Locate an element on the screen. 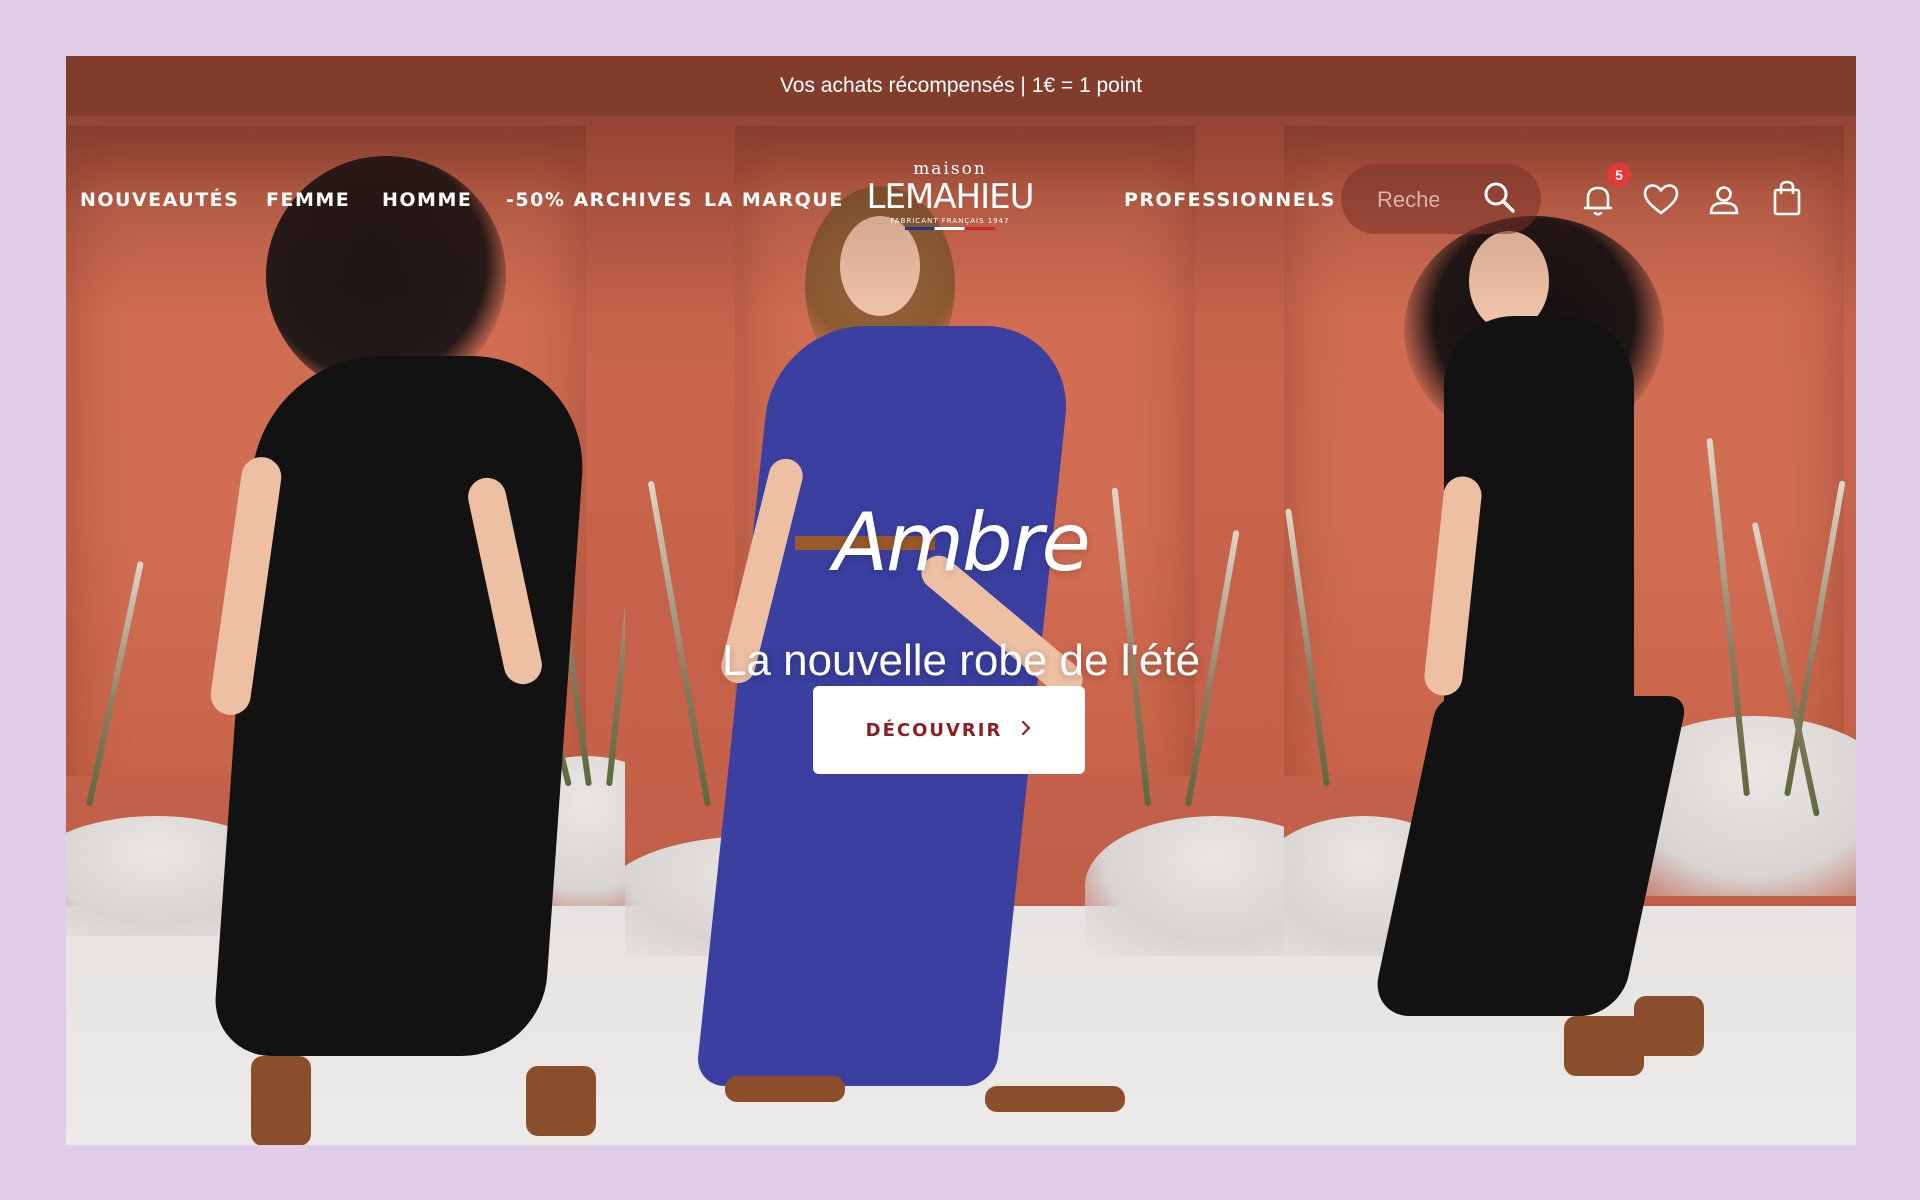 This screenshot has width=1920, height=1200. hero-title: Ambre is located at coordinates (962, 542).